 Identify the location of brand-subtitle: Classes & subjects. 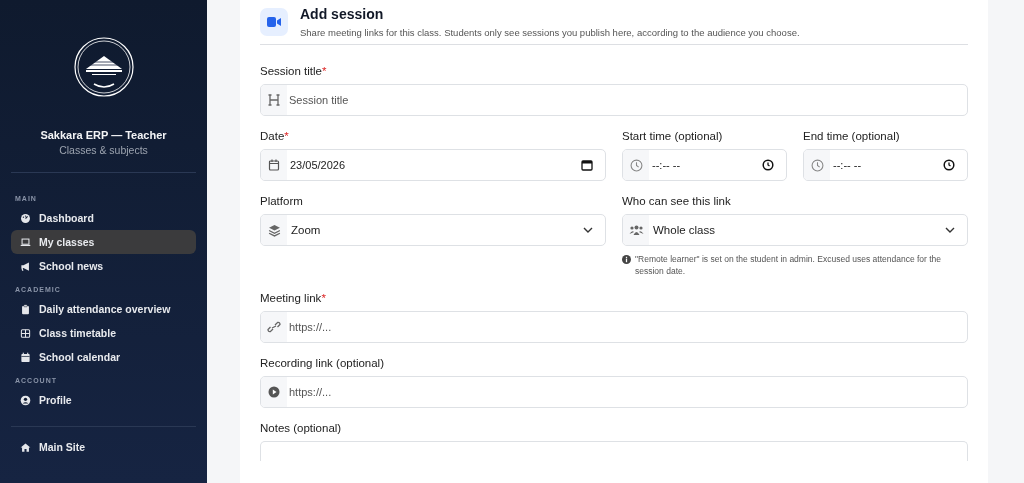
(103, 150).